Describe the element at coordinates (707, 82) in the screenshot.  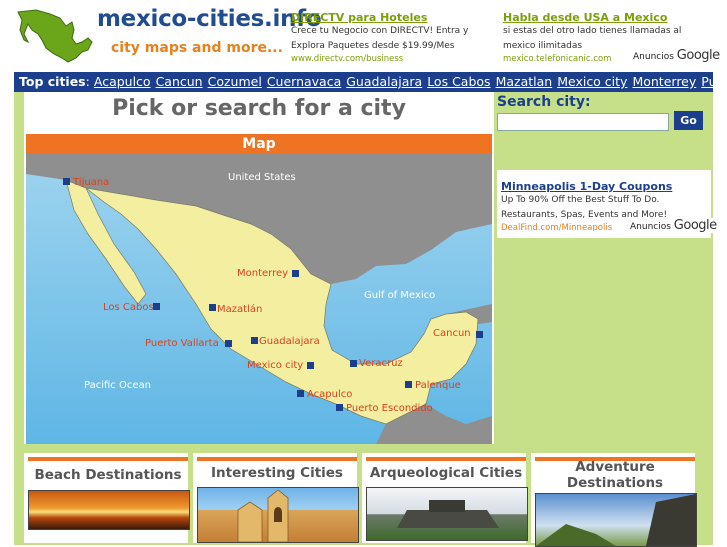
I see `nav-city-puerto-vallarta: Puerto Vallarta` at that location.